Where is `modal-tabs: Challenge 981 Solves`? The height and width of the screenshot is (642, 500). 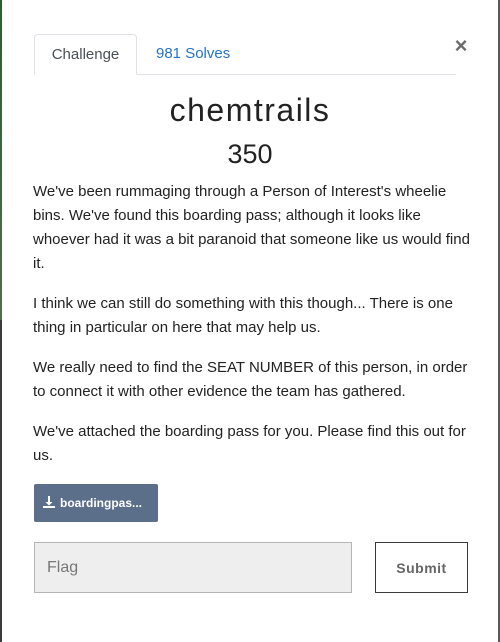
modal-tabs: Challenge 981 Solves is located at coordinates (245, 54).